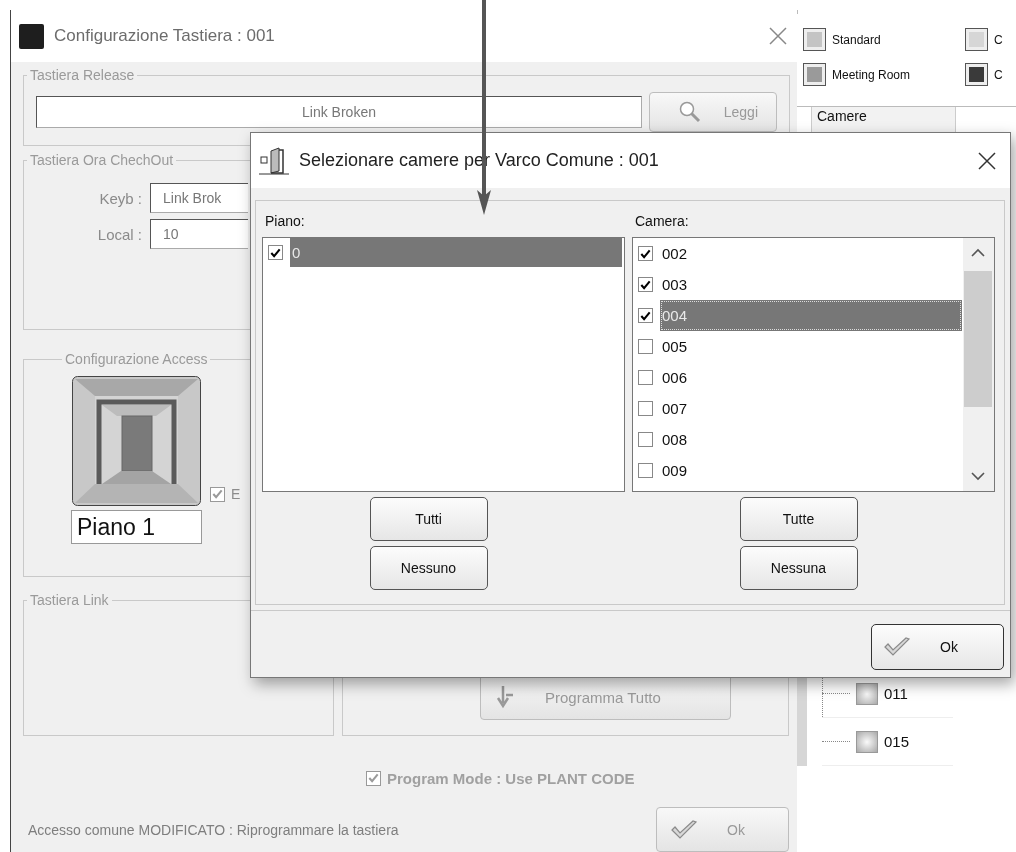 The height and width of the screenshot is (852, 1016). Describe the element at coordinates (811, 346) in the screenshot. I see `list-item: 005` at that location.